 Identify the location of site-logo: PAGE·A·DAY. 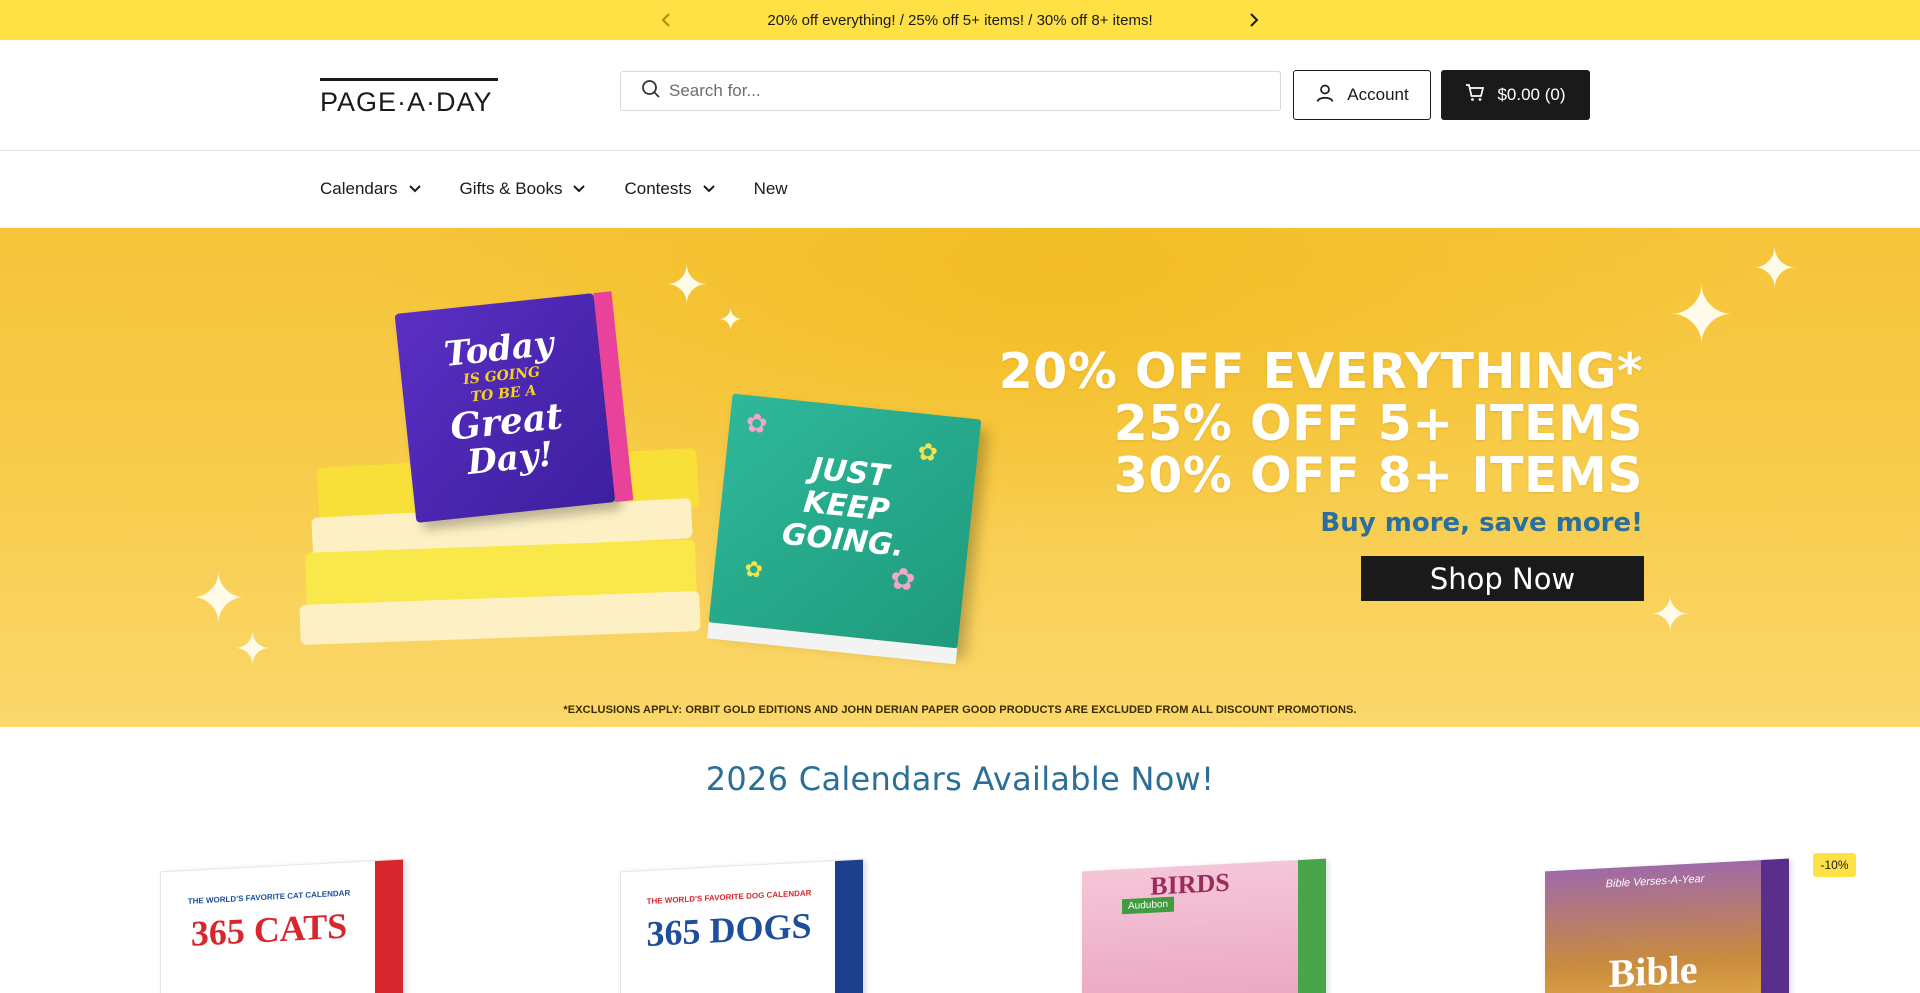
(409, 98).